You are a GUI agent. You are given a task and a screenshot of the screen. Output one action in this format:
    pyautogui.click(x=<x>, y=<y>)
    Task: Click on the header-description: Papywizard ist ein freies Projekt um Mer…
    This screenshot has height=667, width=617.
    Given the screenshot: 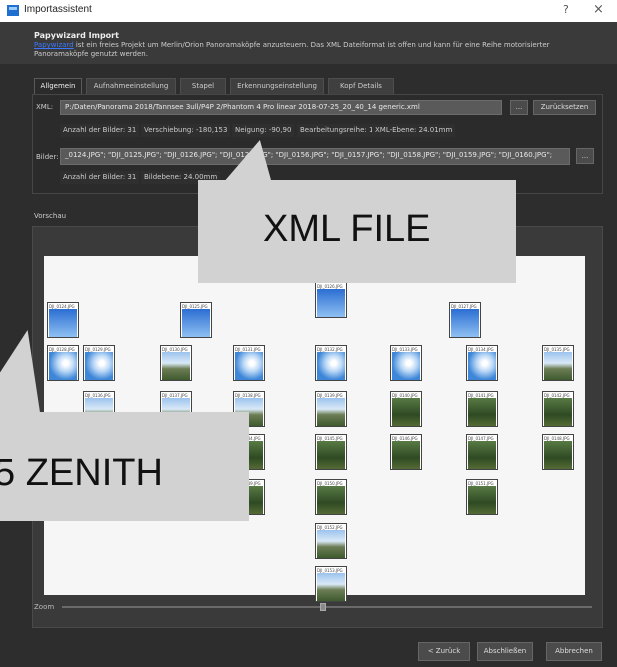 What is the action you would take?
    pyautogui.click(x=319, y=50)
    